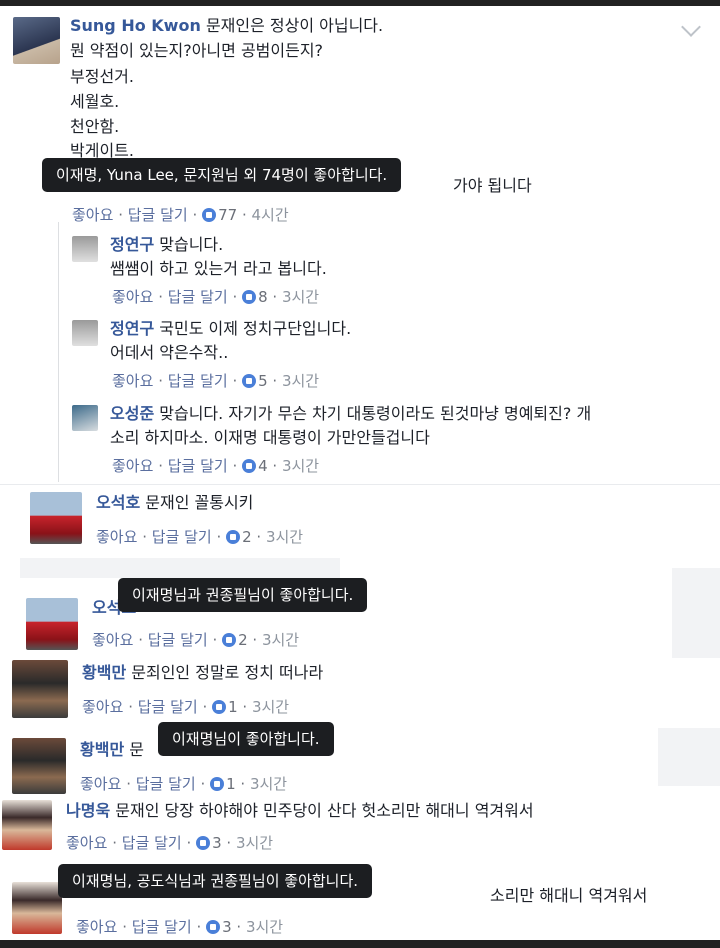  I want to click on reply-text: 정연구 맞습니다., so click(167, 244).